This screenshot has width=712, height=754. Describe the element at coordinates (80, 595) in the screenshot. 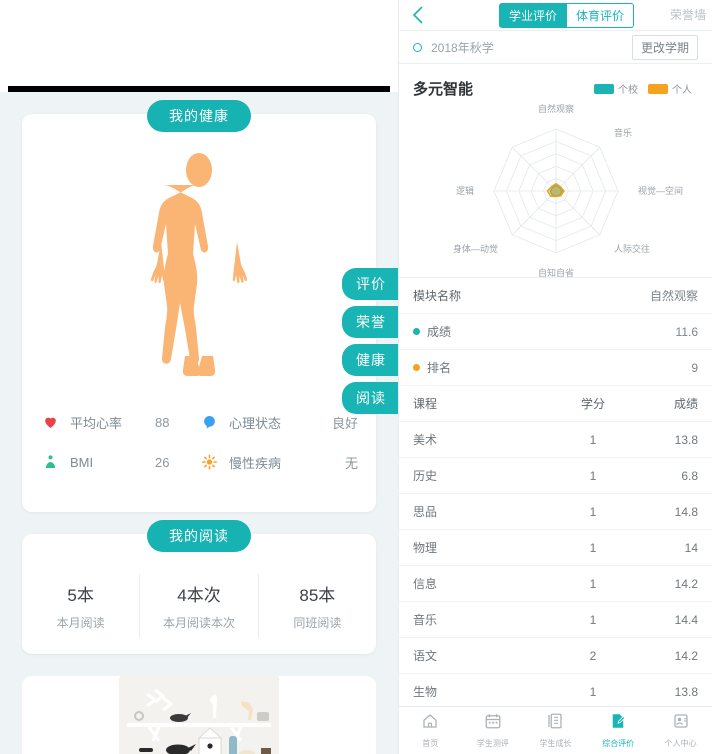

I see `reading-stat-number: 5本` at that location.